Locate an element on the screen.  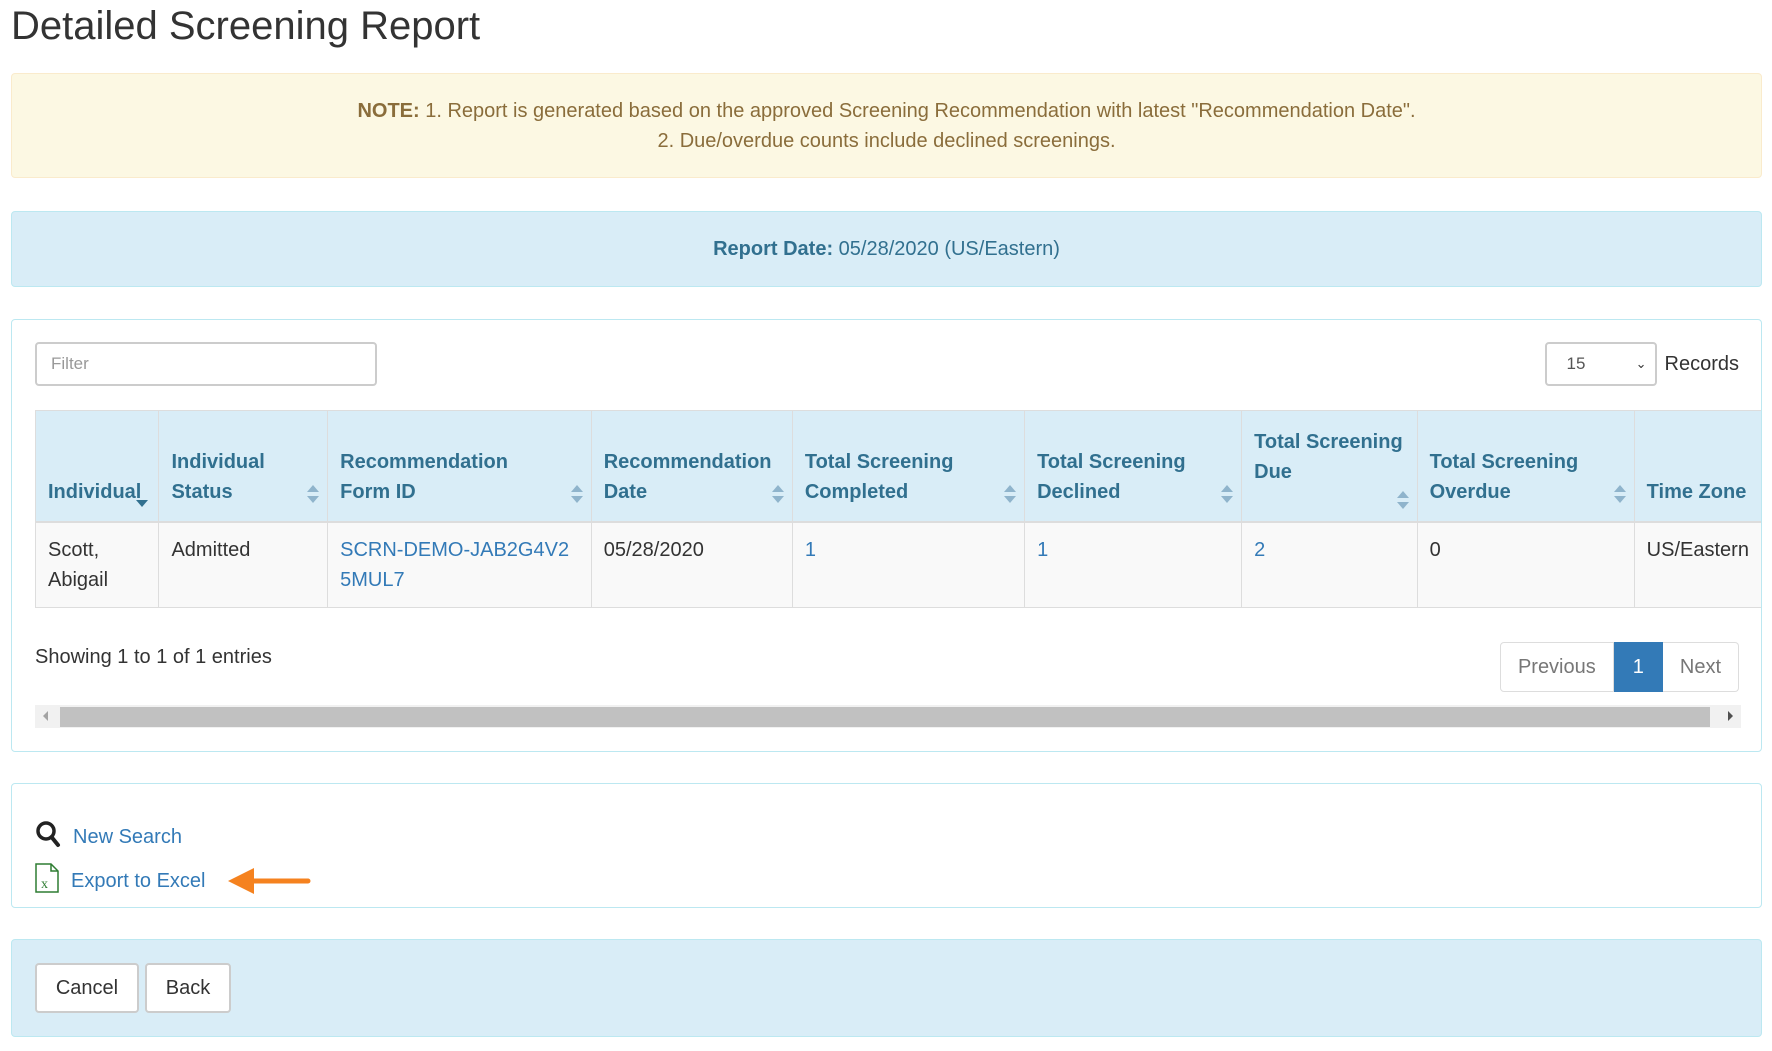
column-header-individual-status: Individual Status is located at coordinates (243, 466).